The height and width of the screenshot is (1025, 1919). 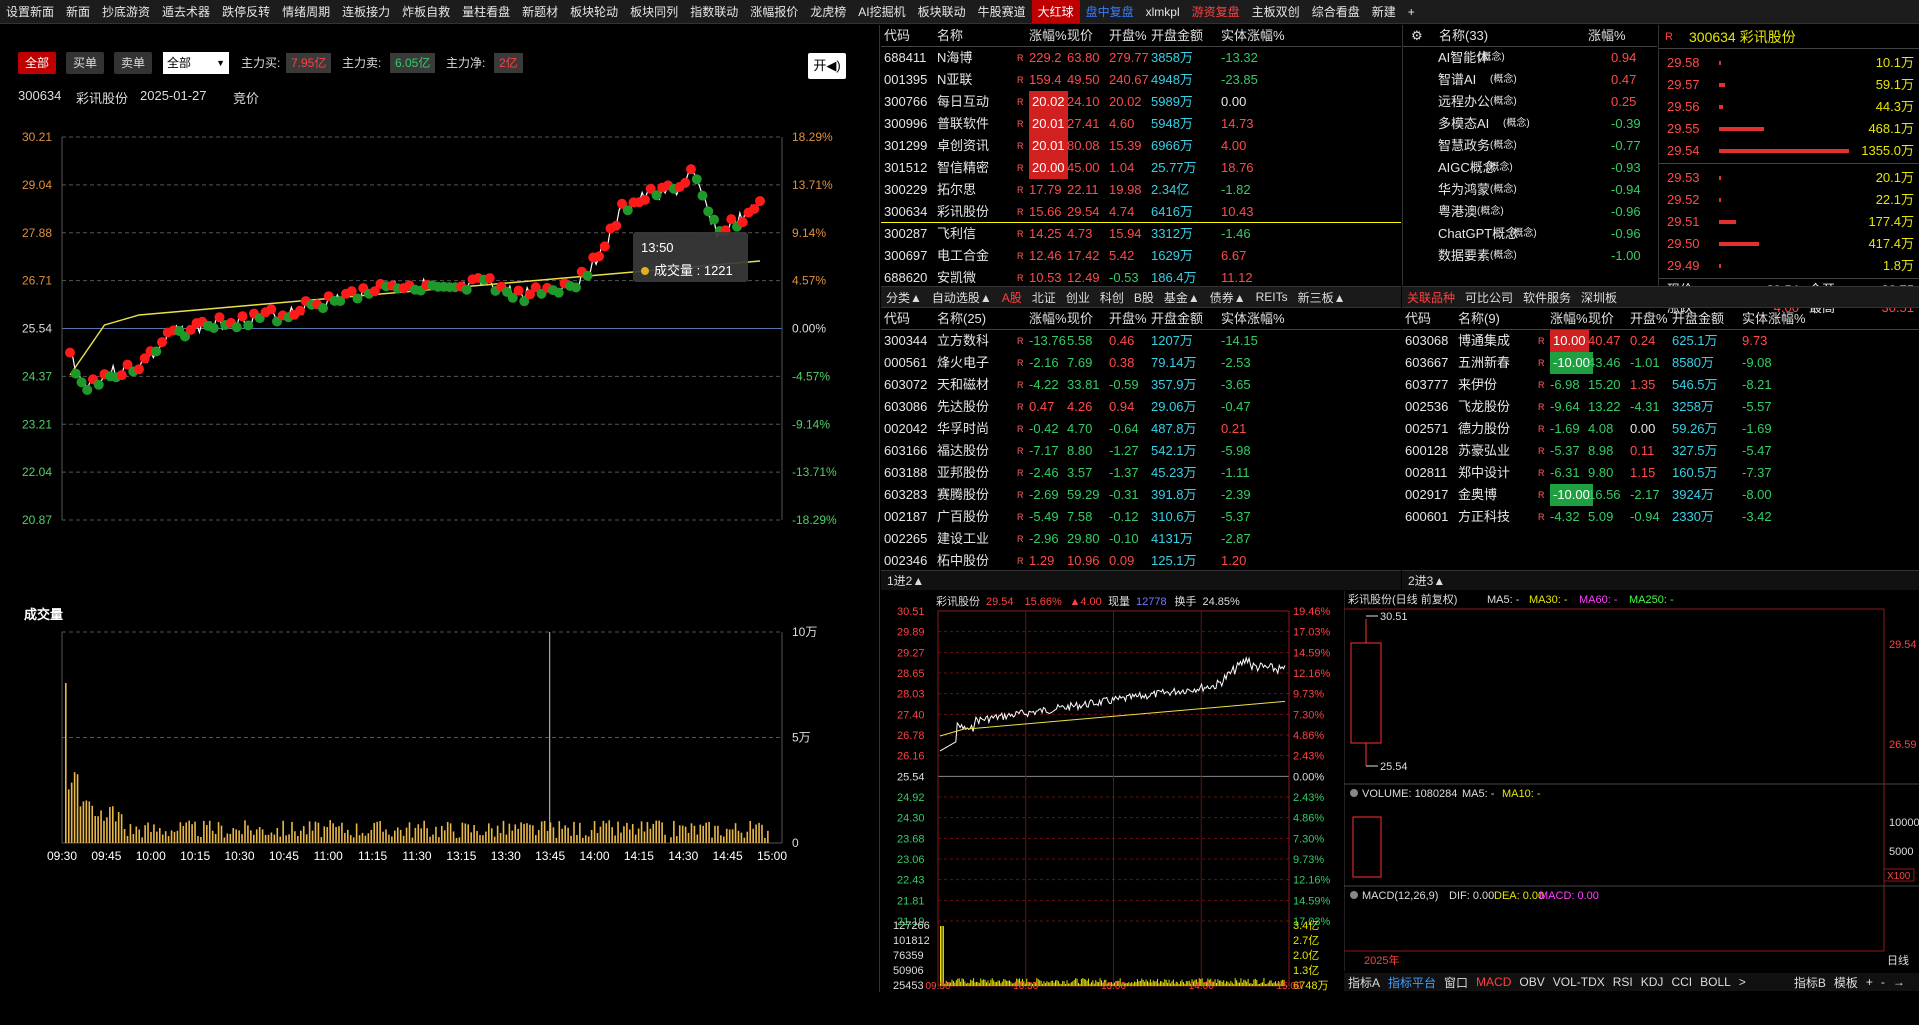 I want to click on indicator-tab: +, so click(x=1869, y=982).